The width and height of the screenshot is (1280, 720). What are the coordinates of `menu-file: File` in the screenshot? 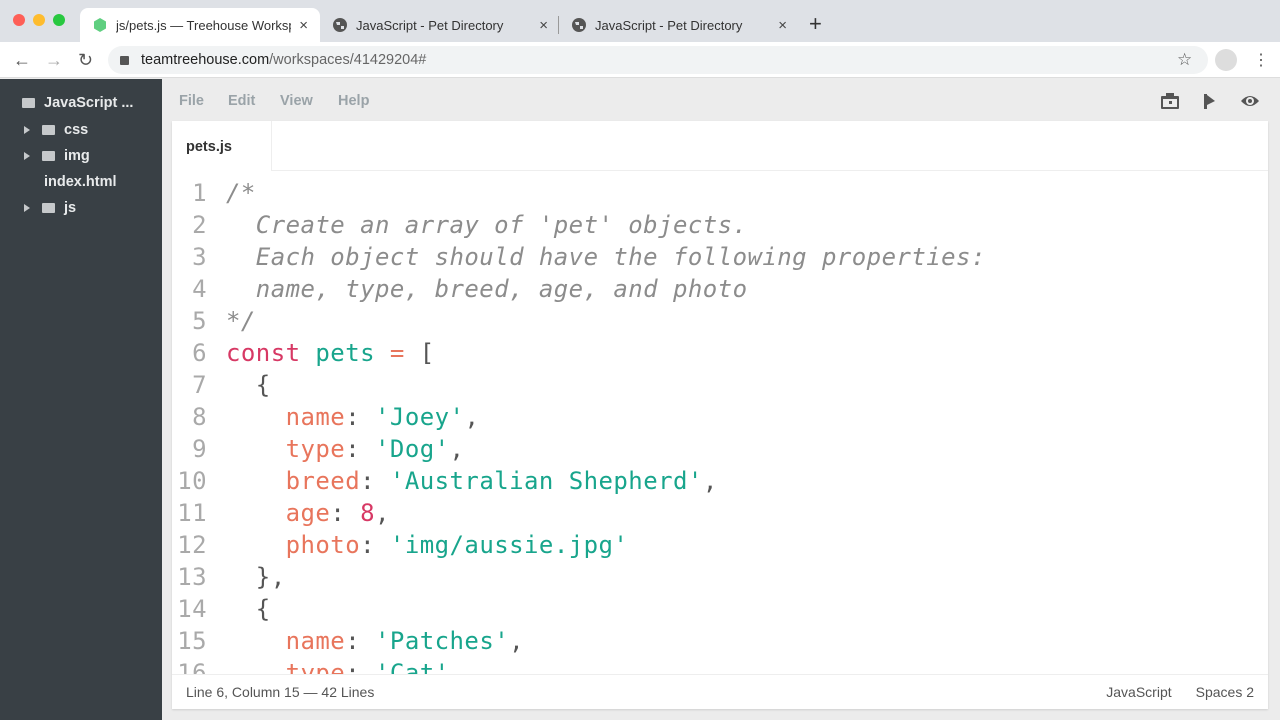 It's located at (191, 101).